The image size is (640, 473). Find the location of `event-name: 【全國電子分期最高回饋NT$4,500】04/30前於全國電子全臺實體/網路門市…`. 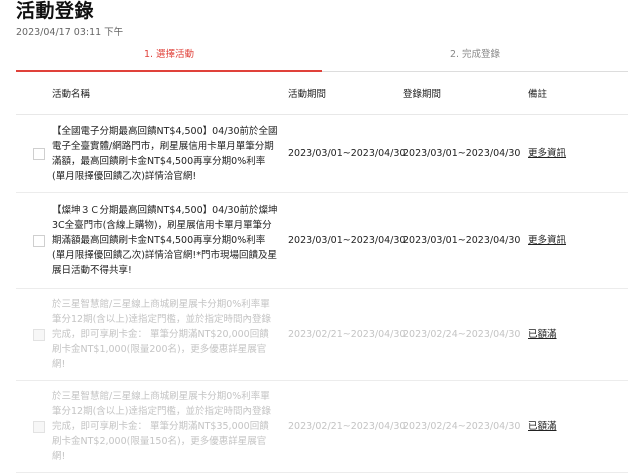

event-name: 【全國電子分期最高回饋NT$4,500】04/30前於全國電子全臺實體/網路門市… is located at coordinates (170, 153).